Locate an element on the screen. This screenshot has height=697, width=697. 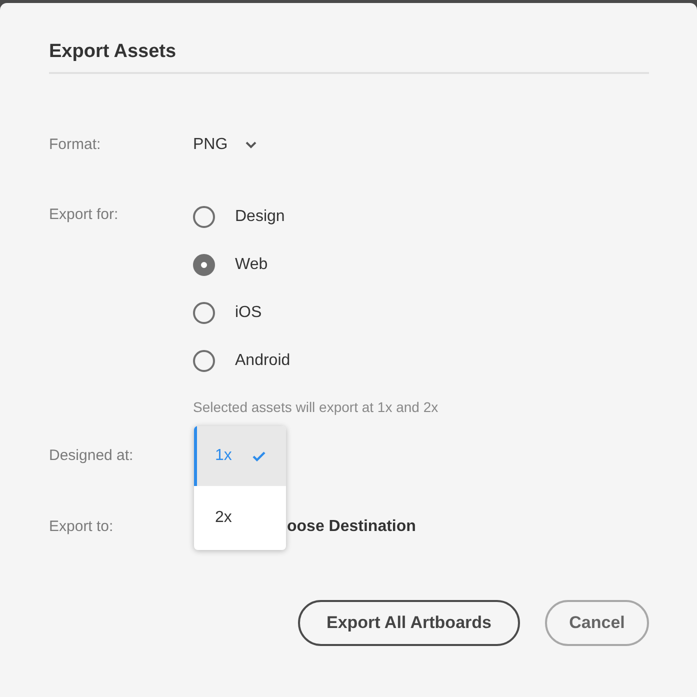
dialog-title: Export Assets is located at coordinates (113, 52).